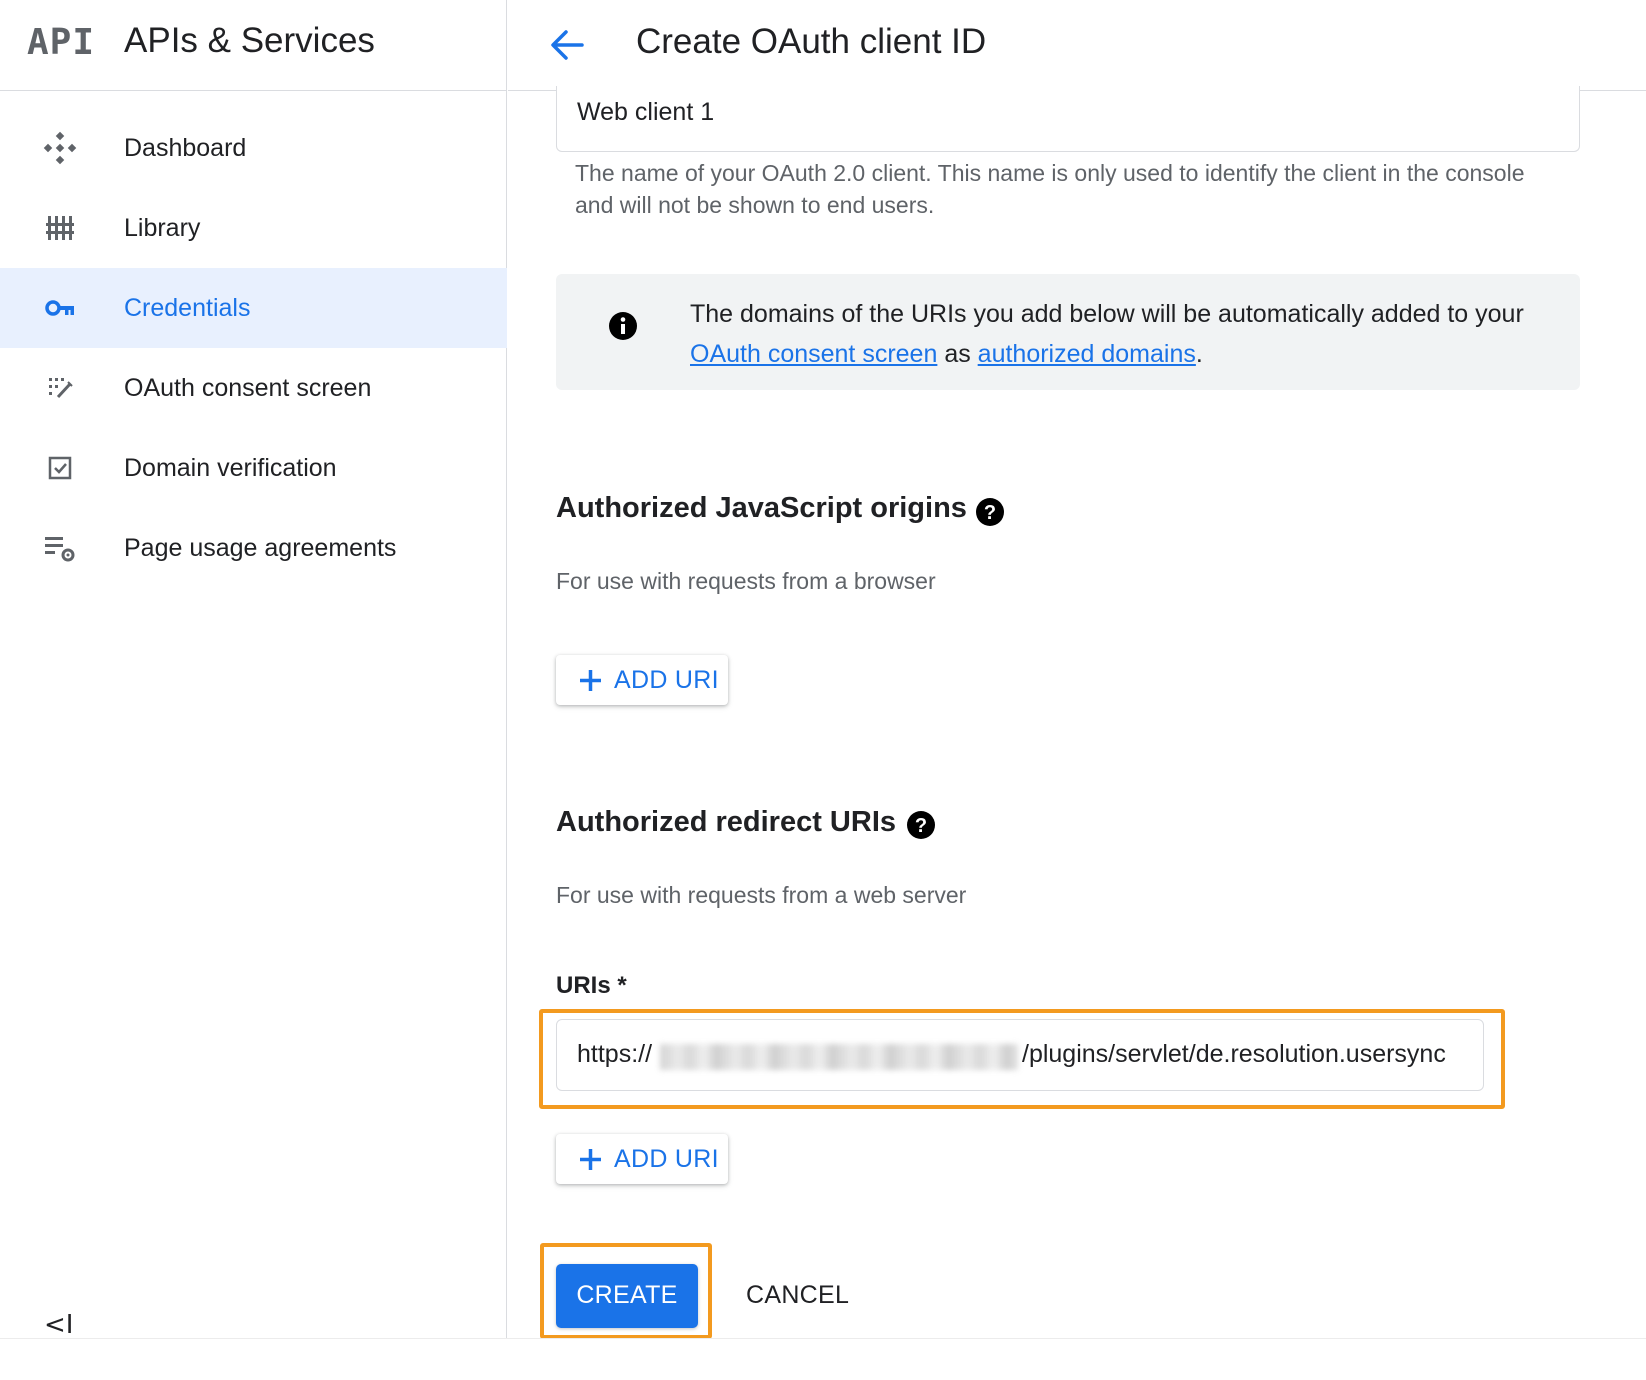 This screenshot has height=1380, width=1646. What do you see at coordinates (623, 326) in the screenshot?
I see `info-icon` at bounding box center [623, 326].